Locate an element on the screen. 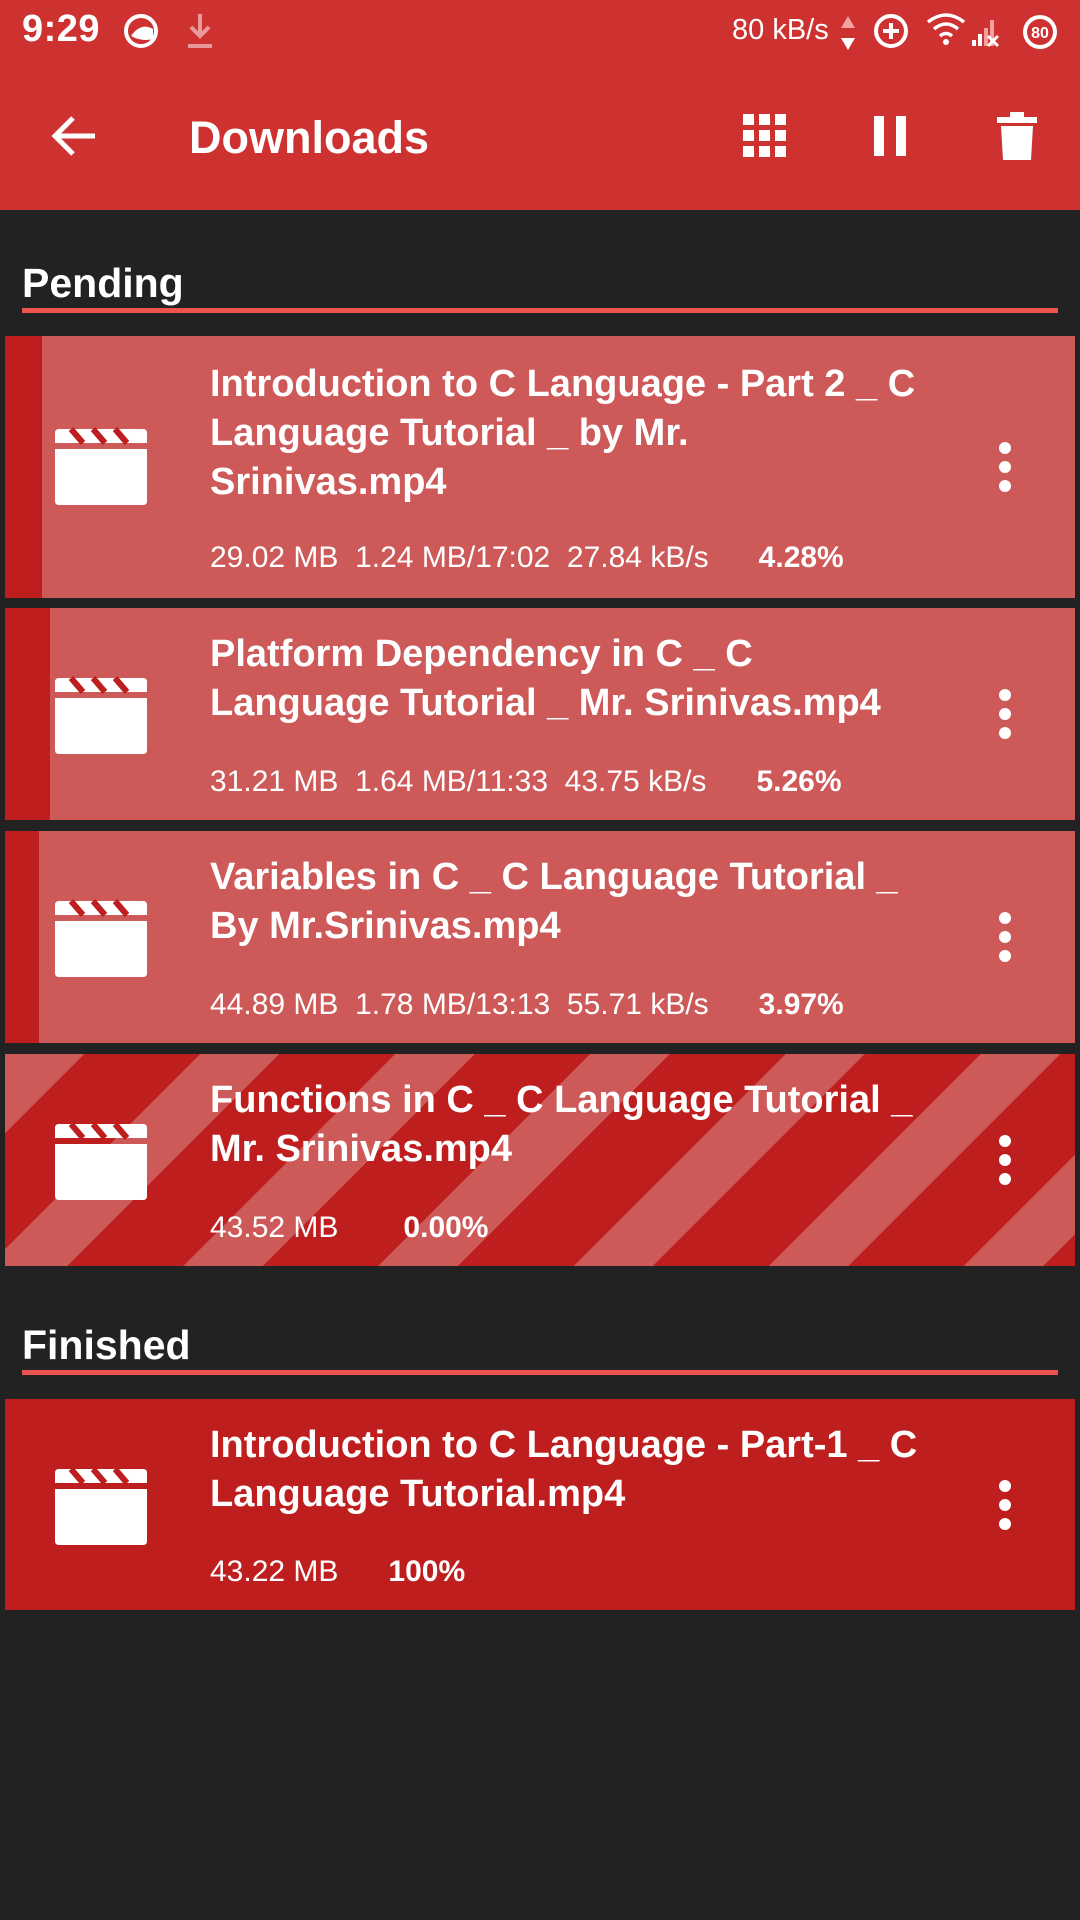  progress-percent: 5.26% is located at coordinates (799, 781).